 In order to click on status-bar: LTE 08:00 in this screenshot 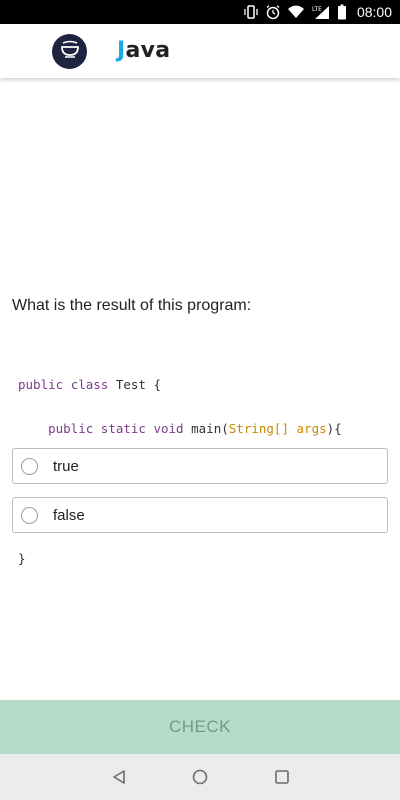, I will do `click(200, 12)`.